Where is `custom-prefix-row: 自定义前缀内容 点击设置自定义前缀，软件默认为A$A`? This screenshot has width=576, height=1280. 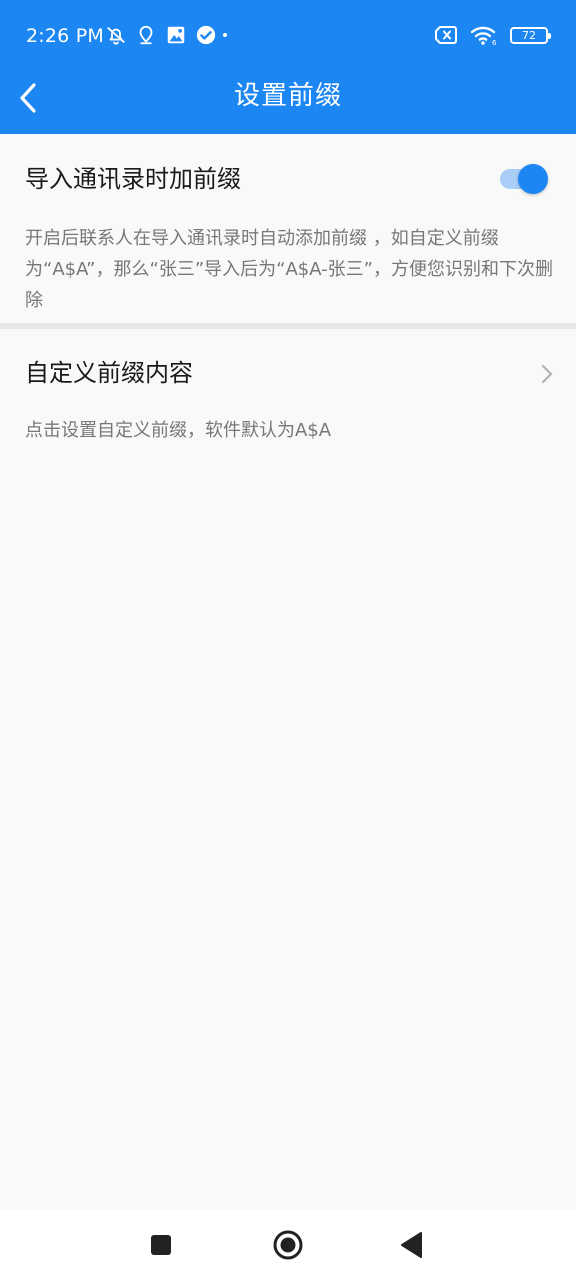 custom-prefix-row: 自定义前缀内容 点击设置自定义前缀，软件默认为A$A is located at coordinates (288, 399).